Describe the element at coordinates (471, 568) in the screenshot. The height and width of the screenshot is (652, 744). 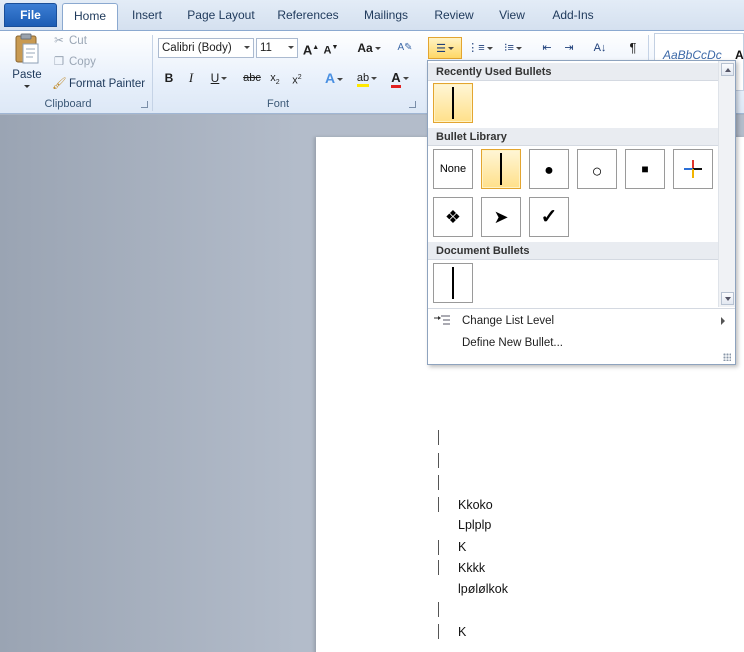
I see `document-line: Kkkk` at that location.